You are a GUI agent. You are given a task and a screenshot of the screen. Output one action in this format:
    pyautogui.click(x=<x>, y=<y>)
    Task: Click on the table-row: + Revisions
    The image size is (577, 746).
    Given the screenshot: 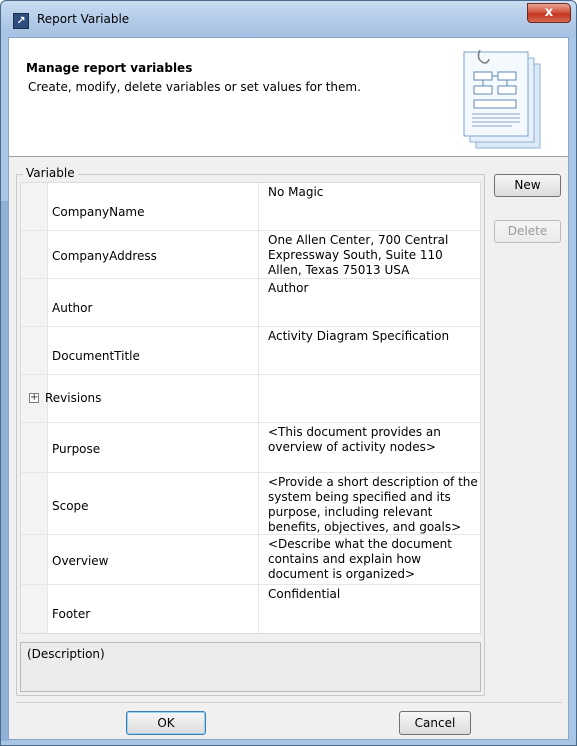 What is the action you would take?
    pyautogui.click(x=250, y=399)
    